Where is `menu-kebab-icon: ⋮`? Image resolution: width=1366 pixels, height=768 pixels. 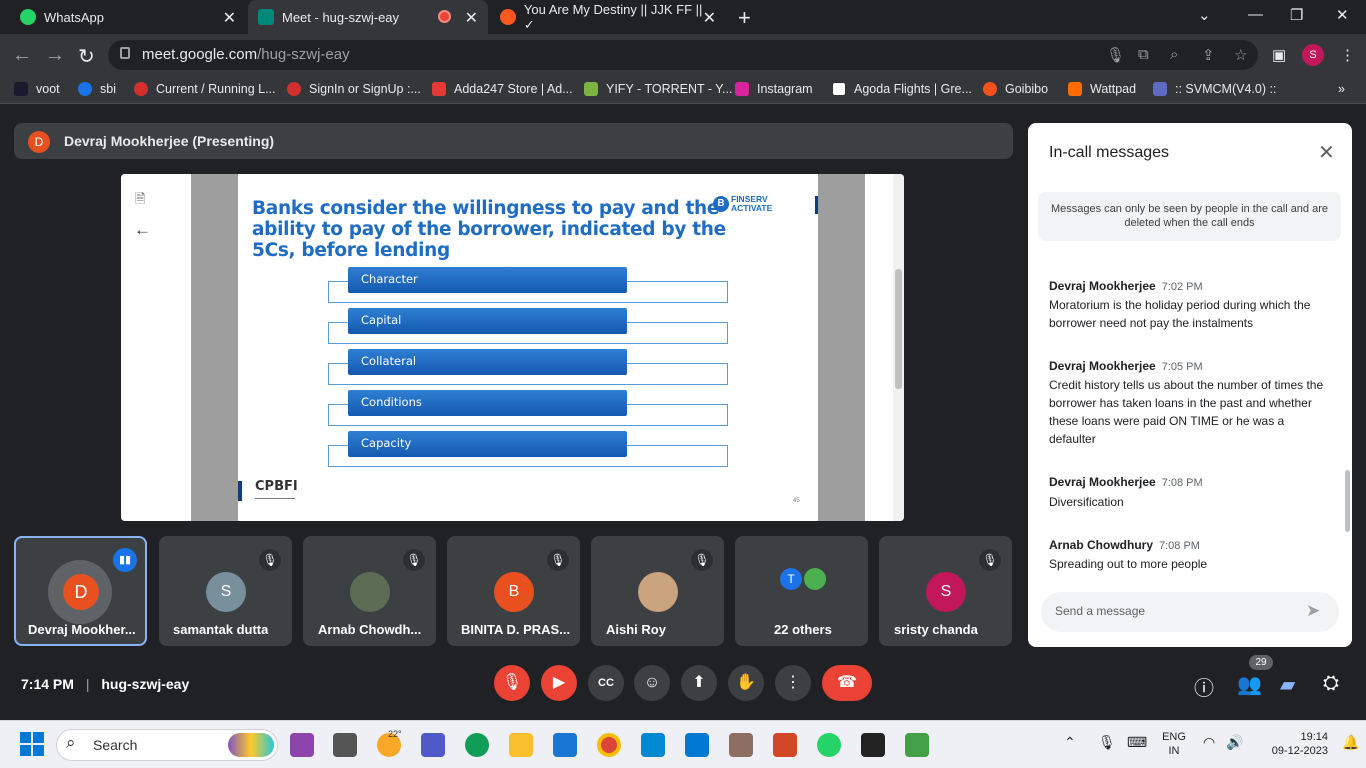
menu-kebab-icon: ⋮ is located at coordinates (1347, 55).